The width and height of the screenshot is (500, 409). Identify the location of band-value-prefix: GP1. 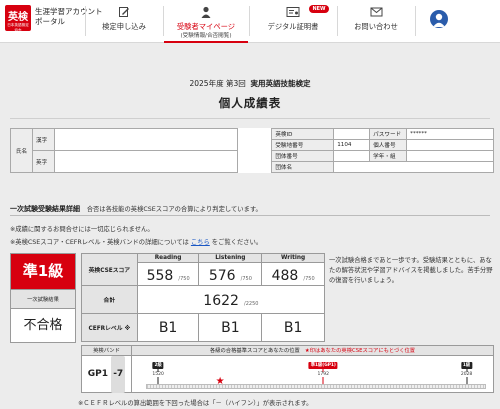
(98, 374).